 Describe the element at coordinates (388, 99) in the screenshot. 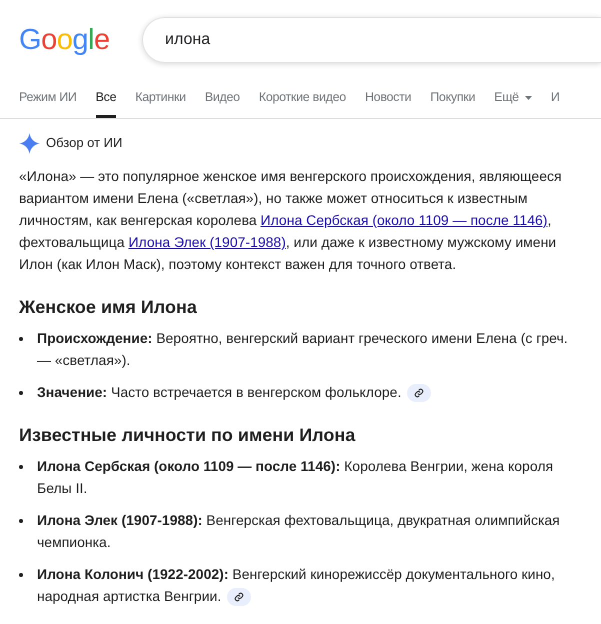

I see `search-tab: Новости` at that location.